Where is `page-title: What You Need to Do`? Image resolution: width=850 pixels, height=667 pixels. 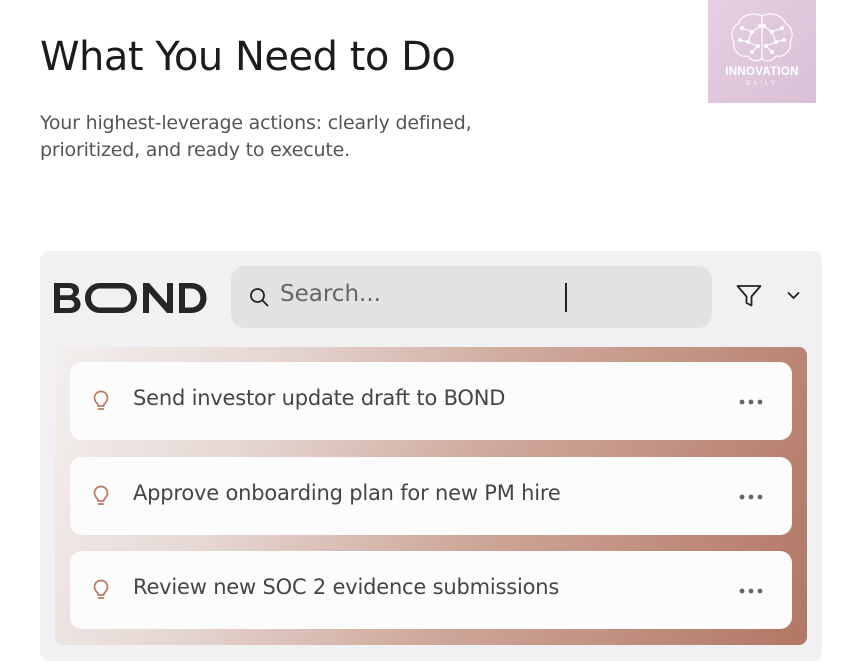
page-title: What You Need to Do is located at coordinates (248, 57).